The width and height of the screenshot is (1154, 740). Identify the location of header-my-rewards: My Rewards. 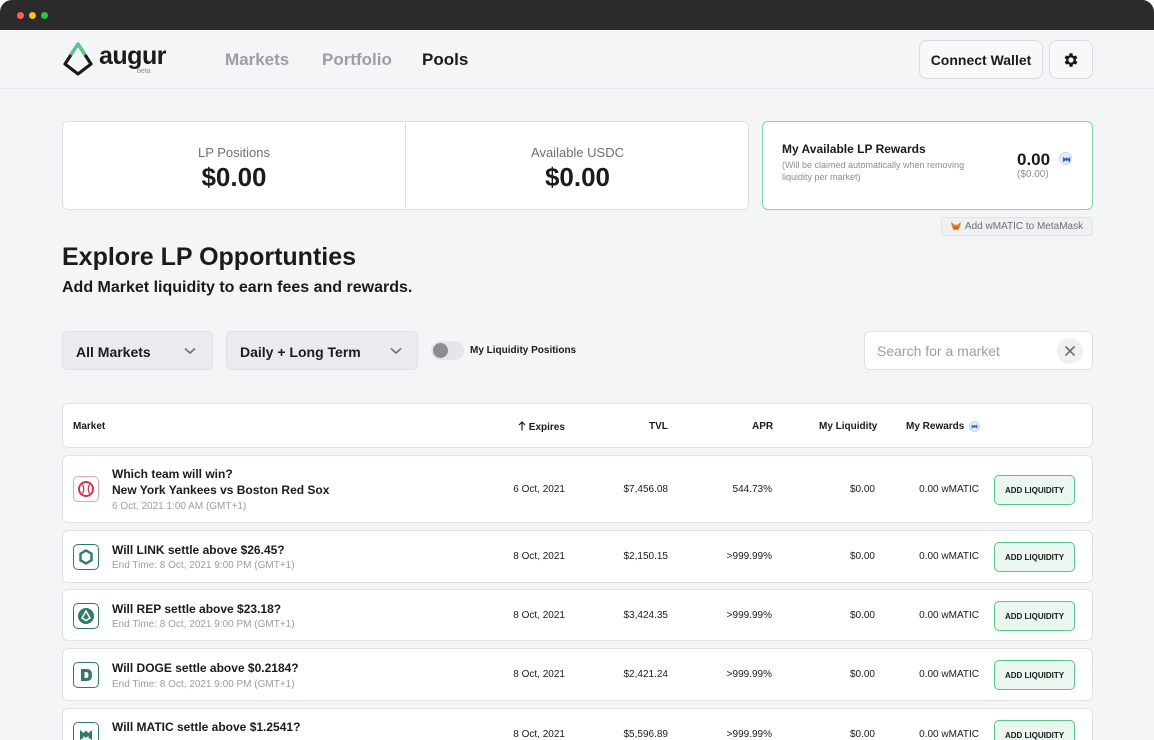
(943, 427).